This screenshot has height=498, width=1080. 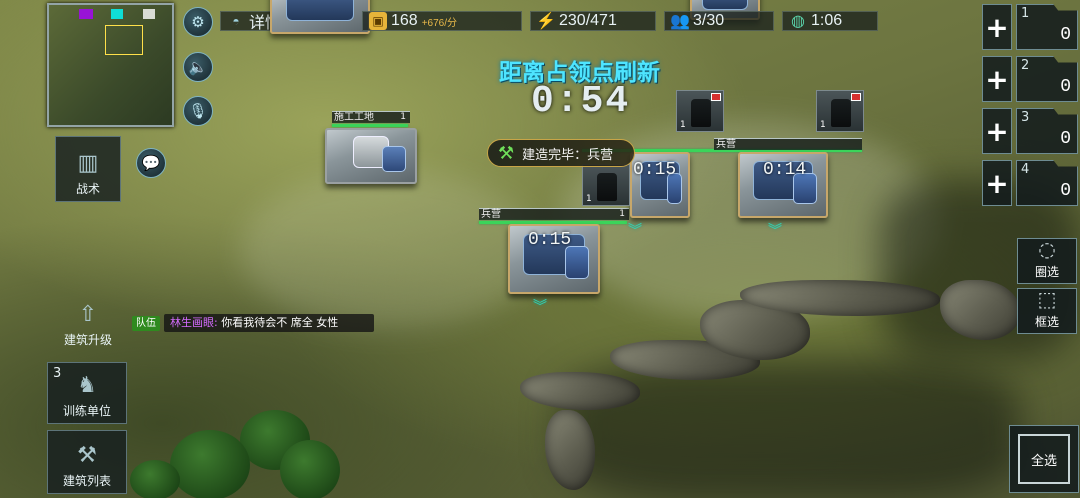 I want to click on lightning-icon: ⚡, so click(x=546, y=21).